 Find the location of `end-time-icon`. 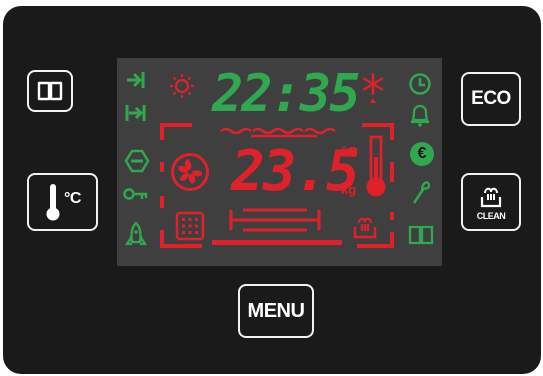

end-time-icon is located at coordinates (136, 80).